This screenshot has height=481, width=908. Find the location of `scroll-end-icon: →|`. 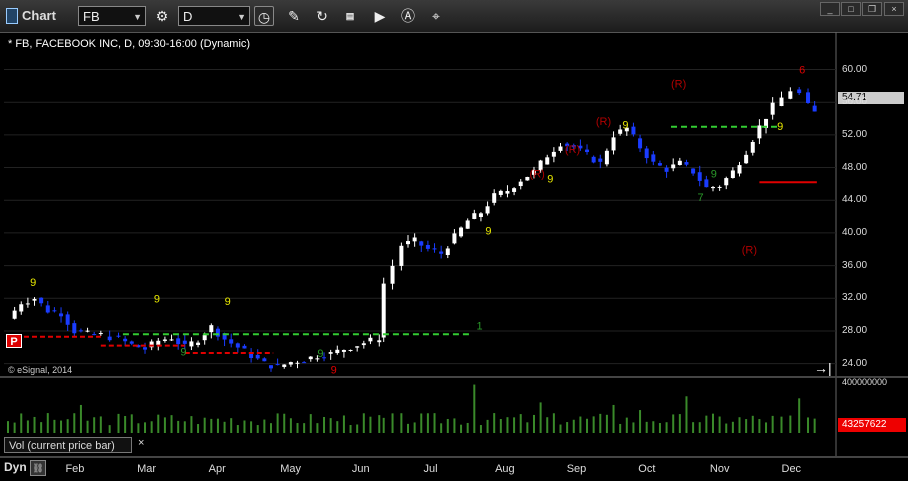

scroll-end-icon: →| is located at coordinates (823, 368).